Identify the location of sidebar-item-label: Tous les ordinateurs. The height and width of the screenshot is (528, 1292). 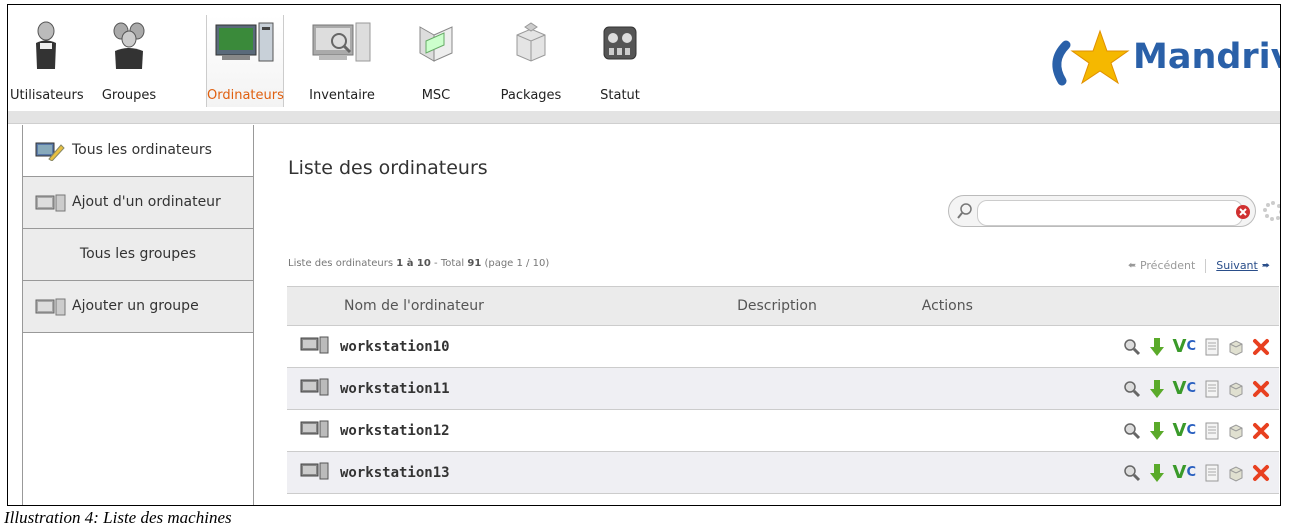
(142, 150).